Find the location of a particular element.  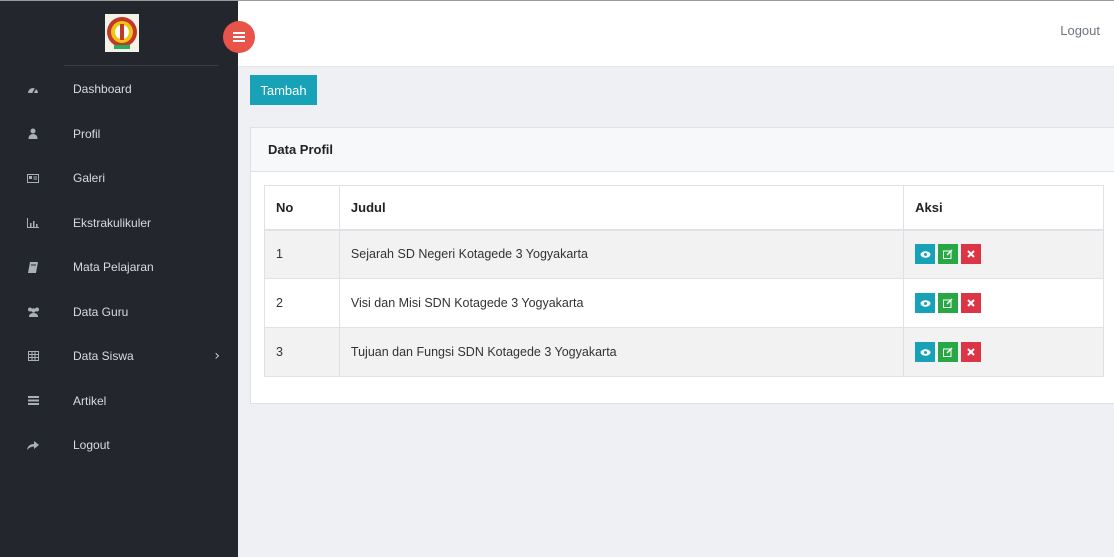

column-header-aksi: Aksi is located at coordinates (1003, 208).